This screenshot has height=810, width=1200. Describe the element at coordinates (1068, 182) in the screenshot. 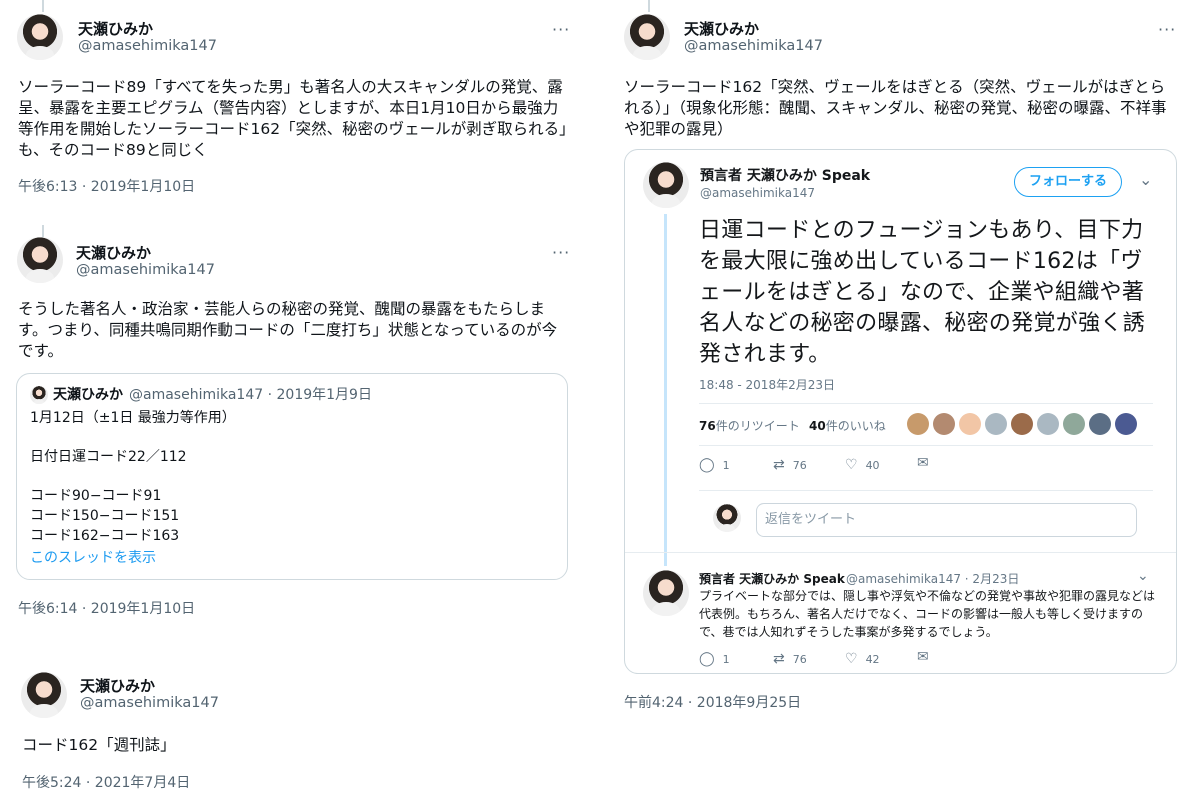

I see `follow-button: フォローする` at that location.